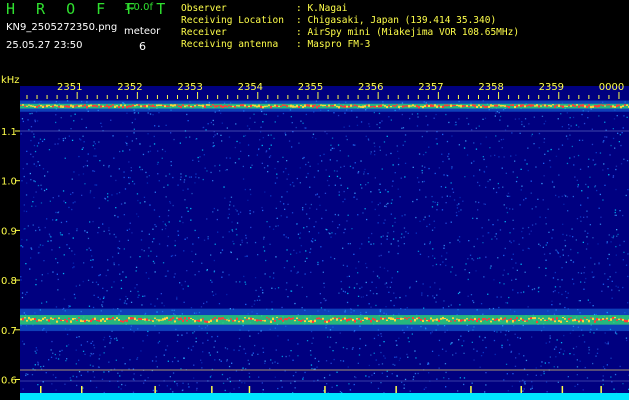 This screenshot has width=629, height=400. What do you see at coordinates (370, 87) in the screenshot?
I see `time-label: 2356` at bounding box center [370, 87].